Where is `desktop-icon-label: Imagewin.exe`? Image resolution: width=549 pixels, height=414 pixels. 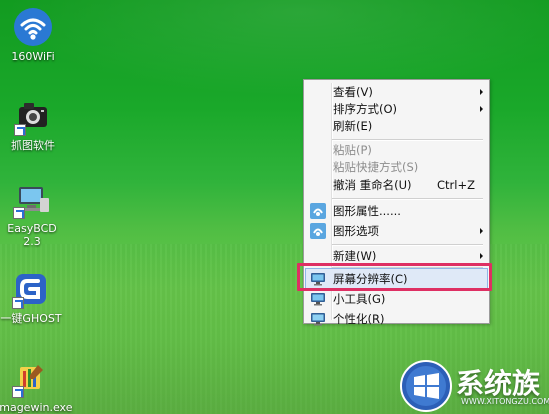 desktop-icon-label: Imagewin.exe is located at coordinates (36, 407).